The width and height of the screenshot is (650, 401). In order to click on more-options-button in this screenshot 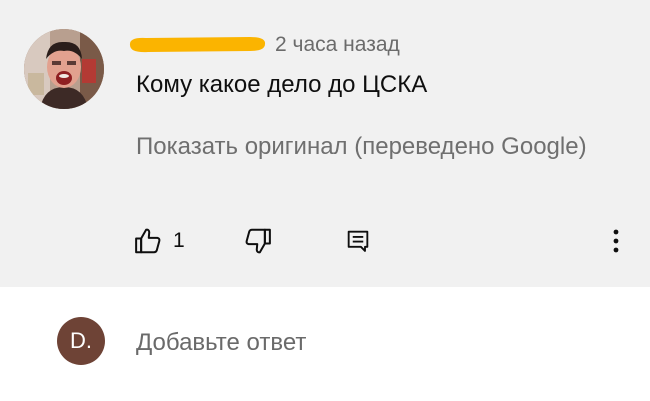, I will do `click(616, 241)`.